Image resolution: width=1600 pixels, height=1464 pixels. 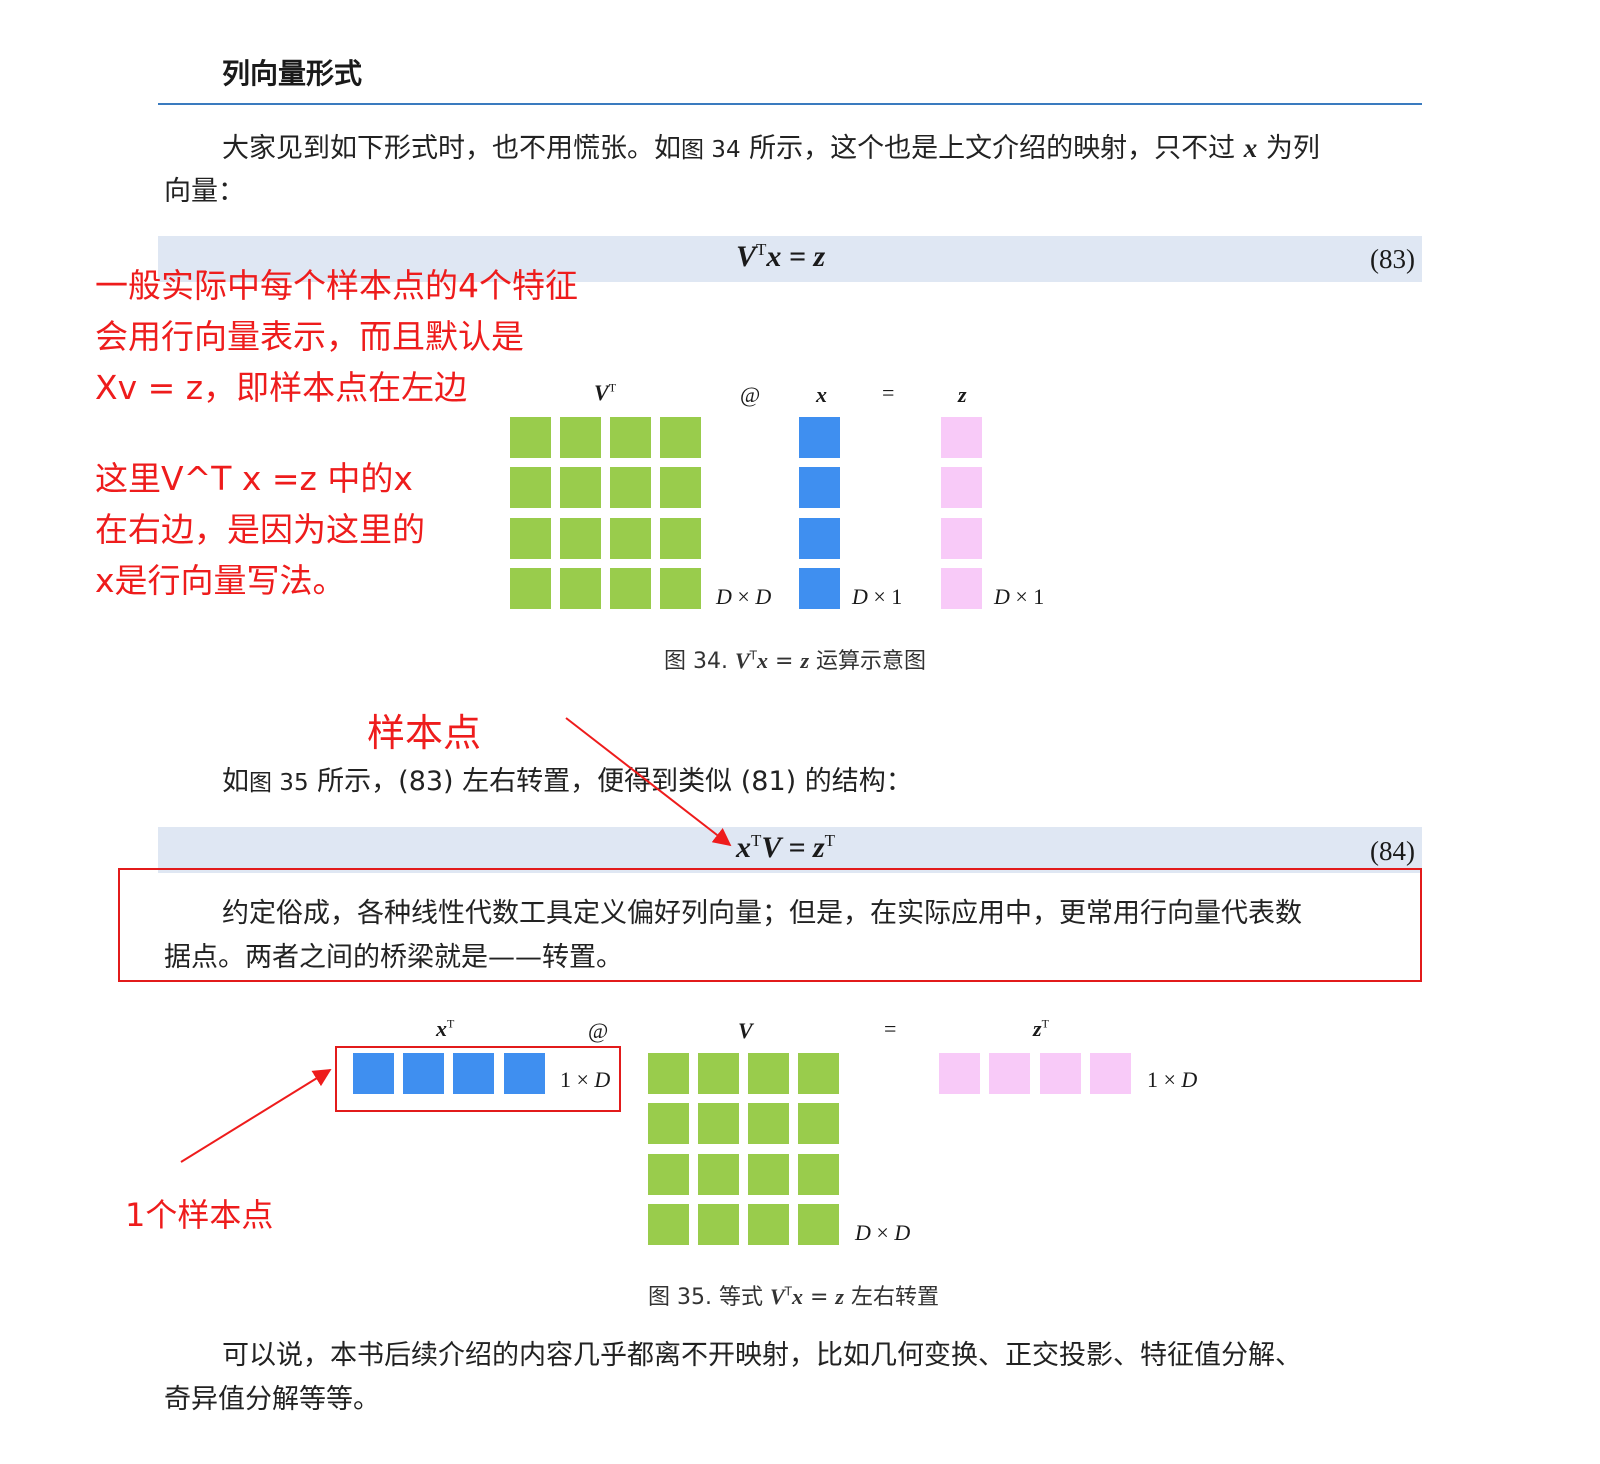 I want to click on paragraph-4-line-1: 可以说，本书后续介绍的内容几乎都离不开映射，比如几何变换、正交投影、特征值分解、, so click(x=762, y=1355).